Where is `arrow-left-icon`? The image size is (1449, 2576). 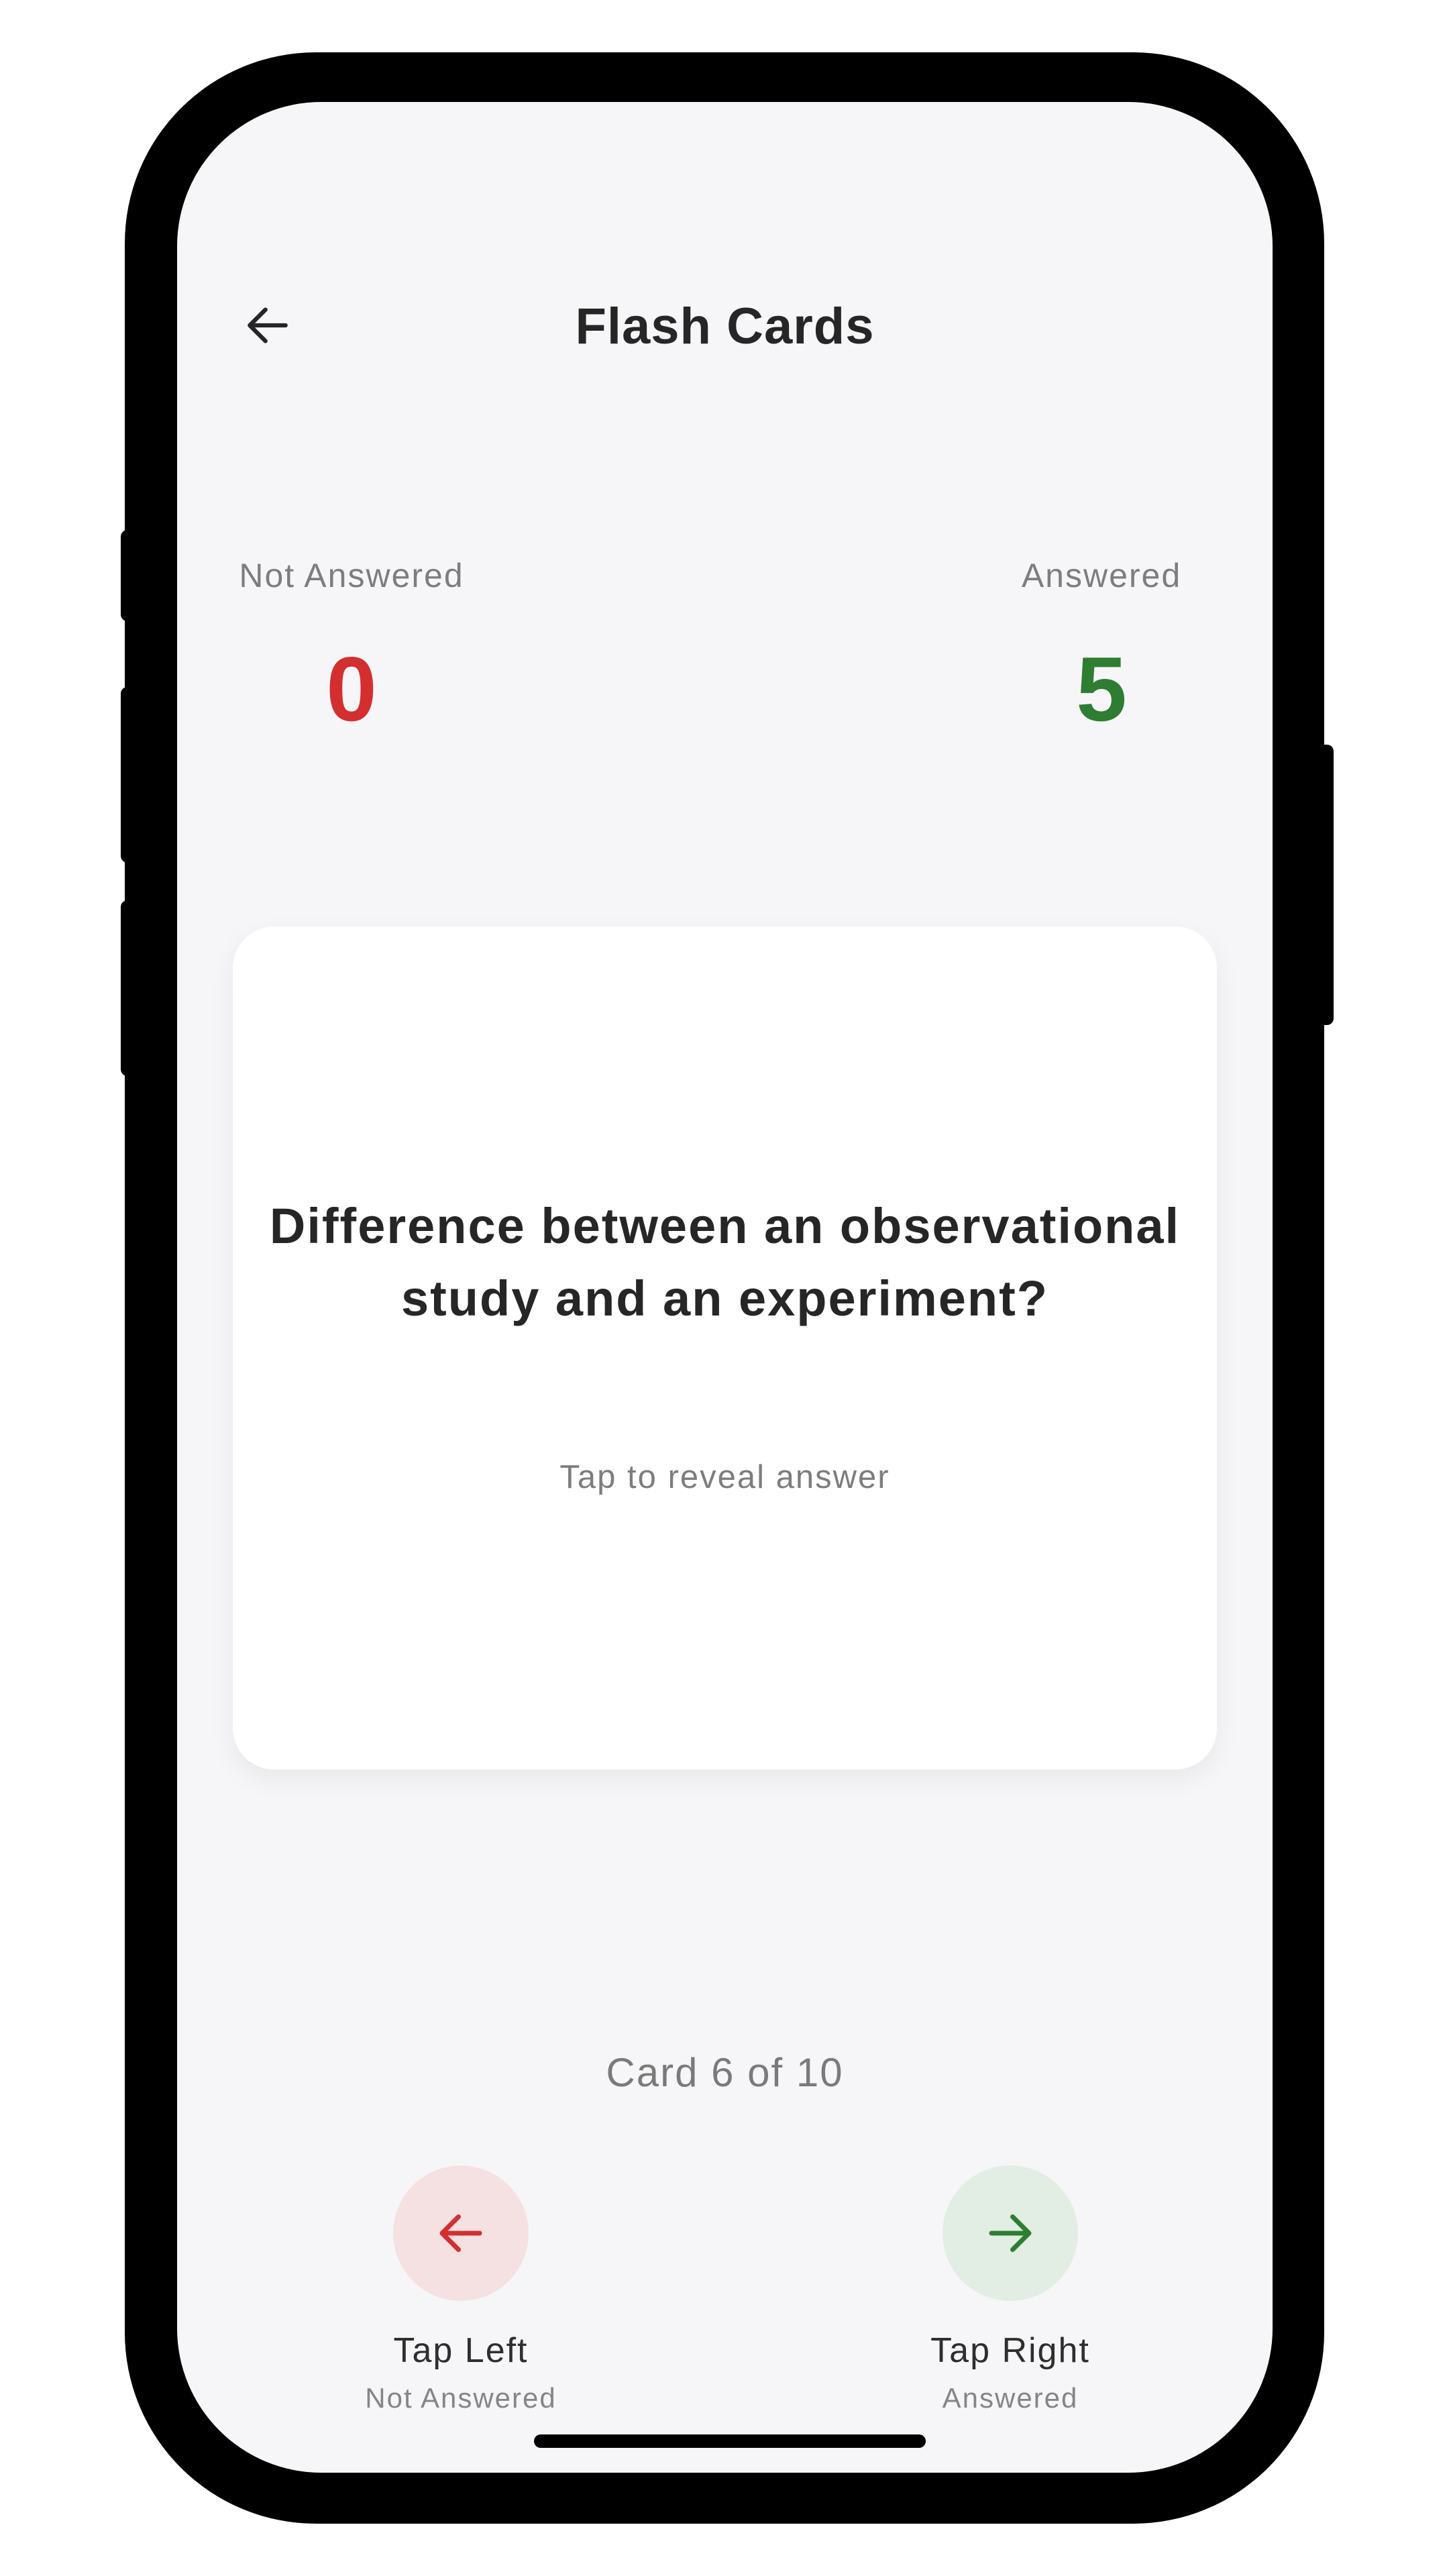 arrow-left-icon is located at coordinates (460, 2233).